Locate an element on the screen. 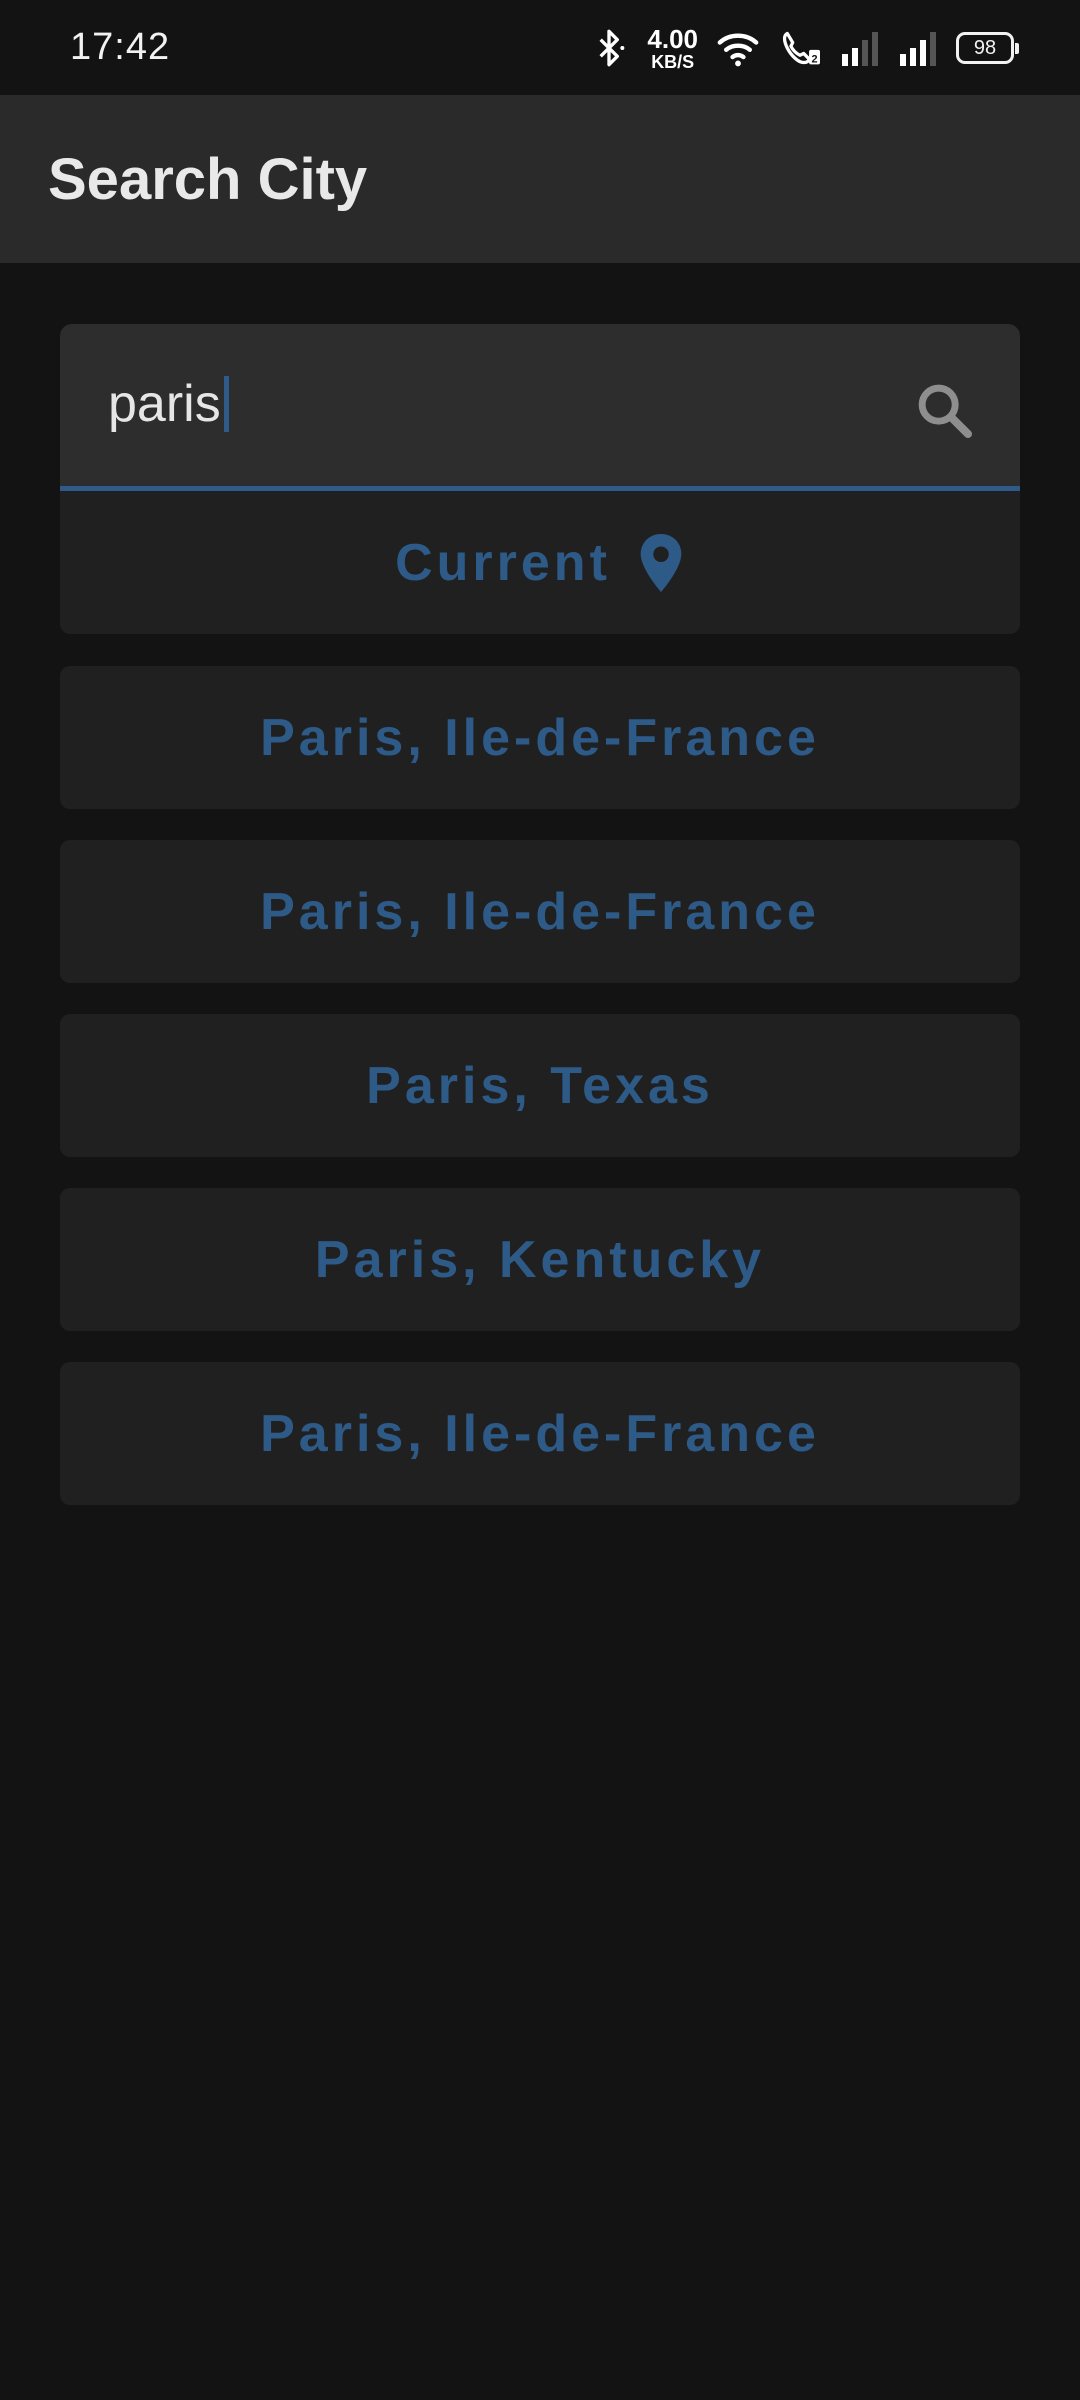  app-bar: Search City is located at coordinates (540, 179).